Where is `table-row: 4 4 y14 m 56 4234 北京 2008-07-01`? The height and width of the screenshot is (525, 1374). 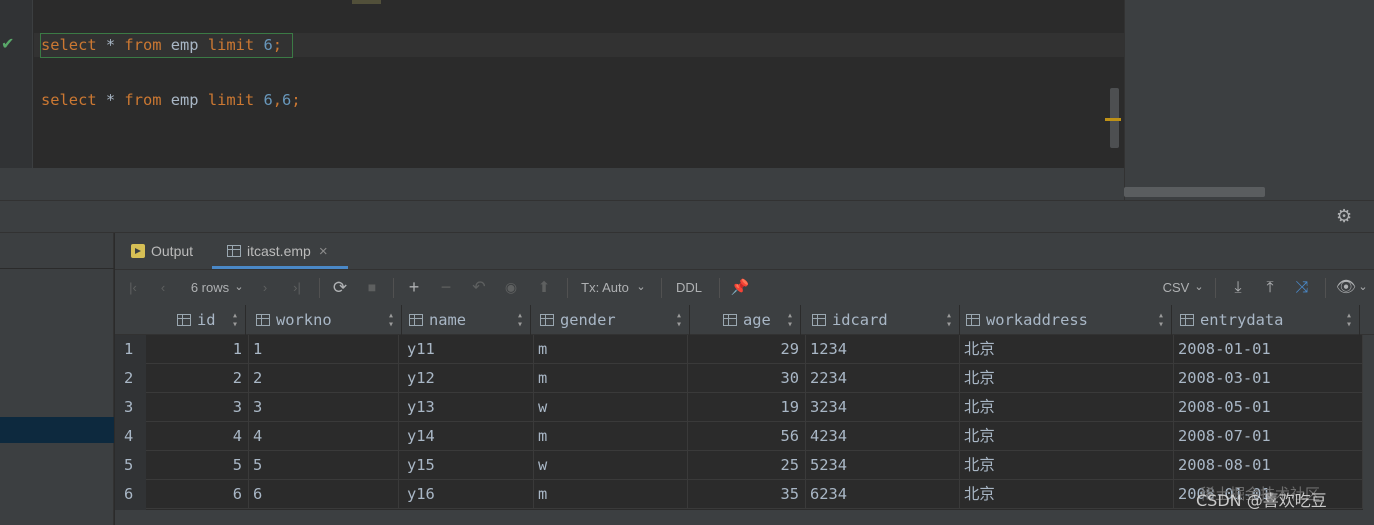 table-row: 4 4 y14 m 56 4234 北京 2008-07-01 is located at coordinates (754, 436).